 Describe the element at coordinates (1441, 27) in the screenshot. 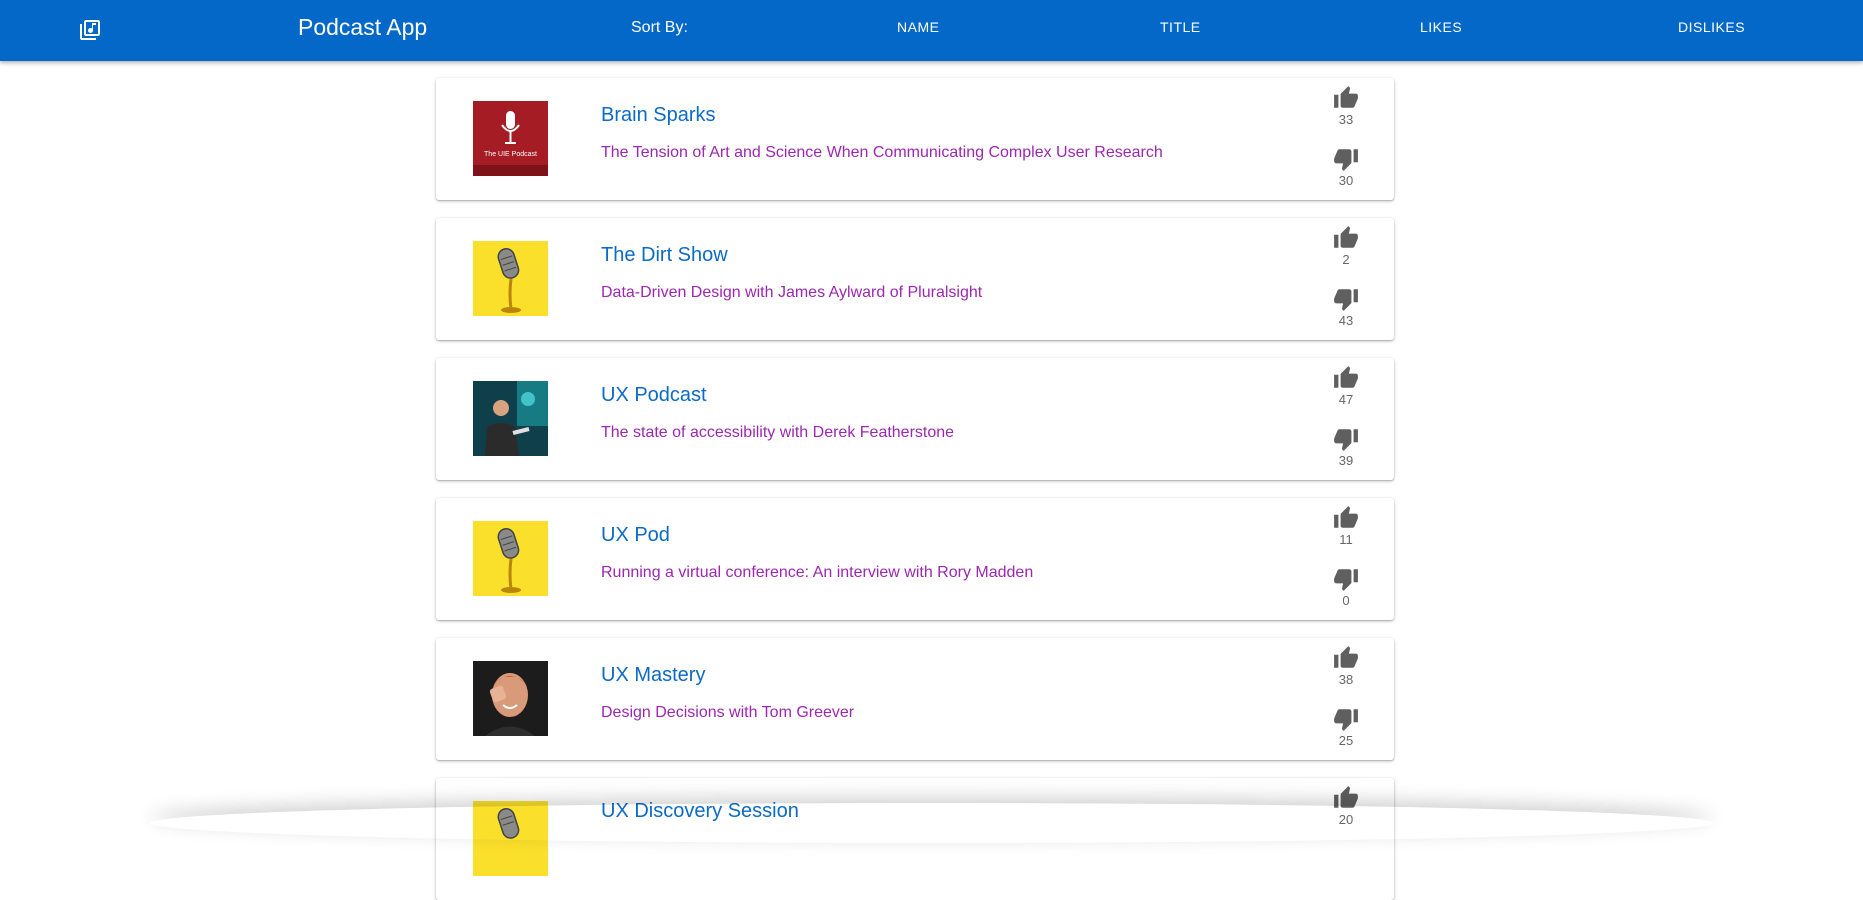

I see `sort-by-likes-button: LIKES` at that location.